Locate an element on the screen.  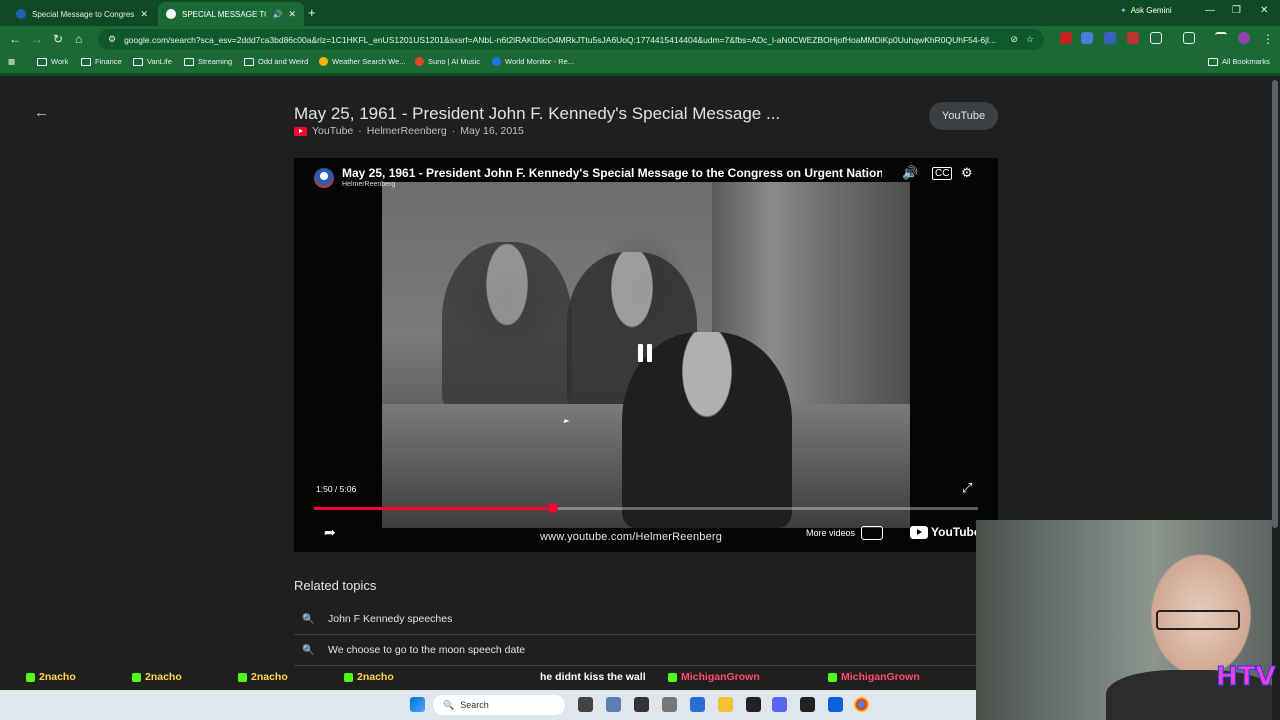
audio-playing-icon: 🔊 is located at coordinates (277, 14).